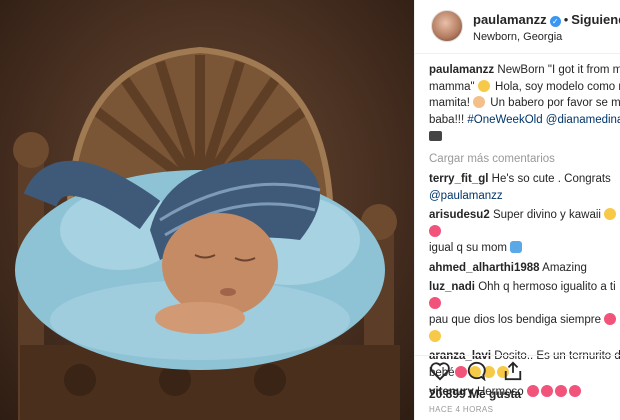 This screenshot has width=620, height=420. I want to click on comment-text: He's so cute . Congrats, so click(551, 179).